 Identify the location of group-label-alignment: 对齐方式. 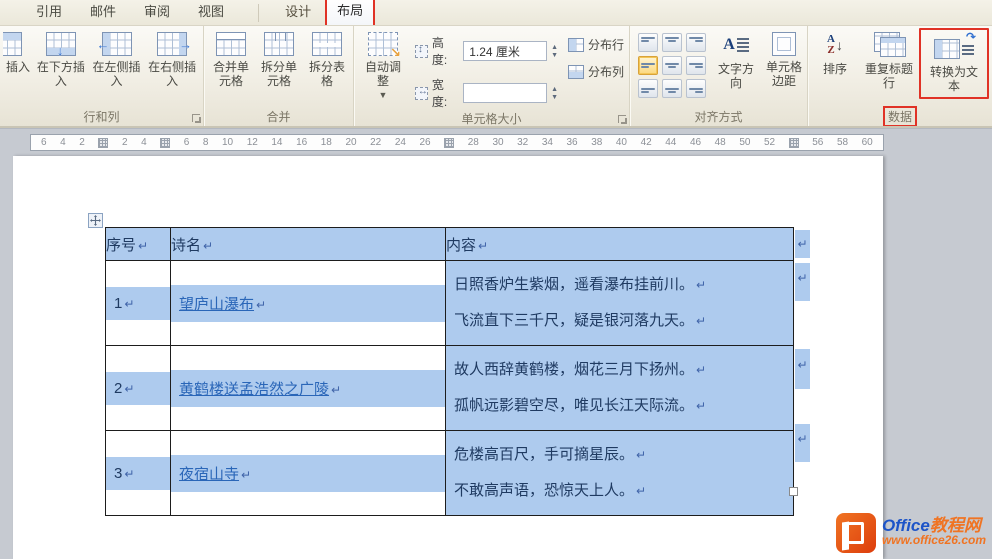
(718, 117).